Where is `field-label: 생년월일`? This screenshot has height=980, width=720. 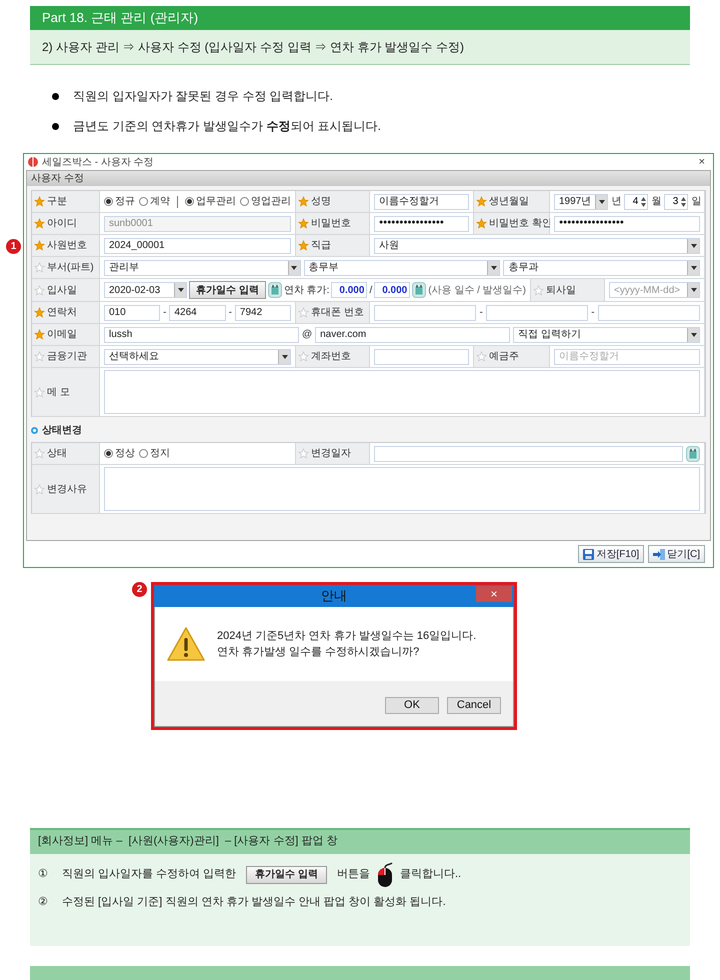 field-label: 생년월일 is located at coordinates (509, 202).